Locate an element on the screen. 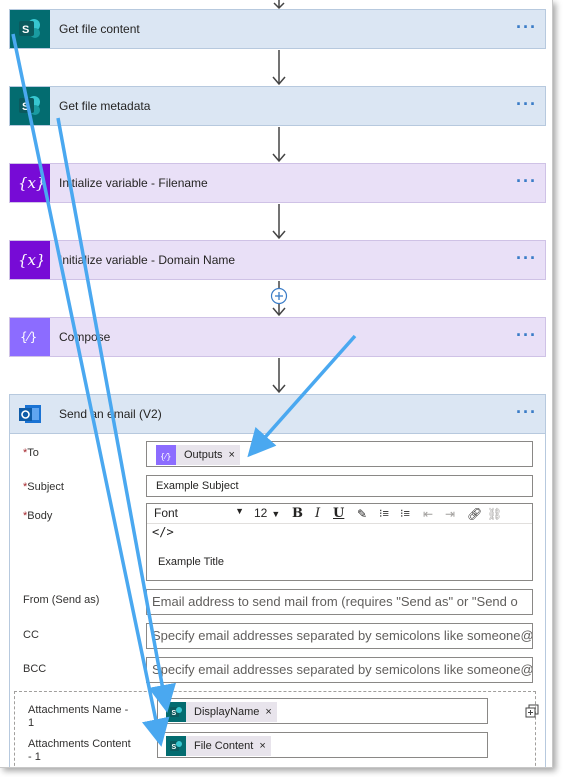 The image size is (563, 777). file-content-token: S File Content × is located at coordinates (218, 746).